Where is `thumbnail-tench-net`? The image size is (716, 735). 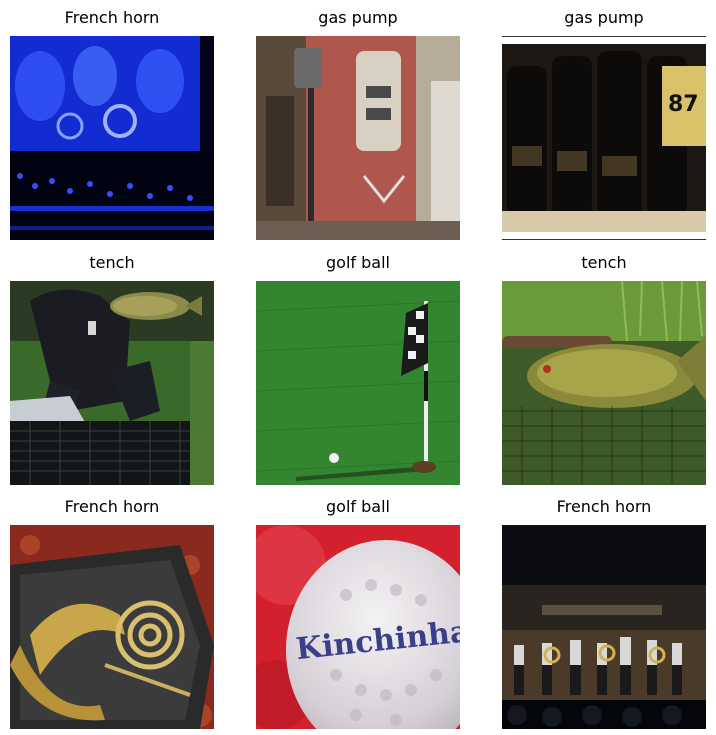 thumbnail-tench-net is located at coordinates (604, 383).